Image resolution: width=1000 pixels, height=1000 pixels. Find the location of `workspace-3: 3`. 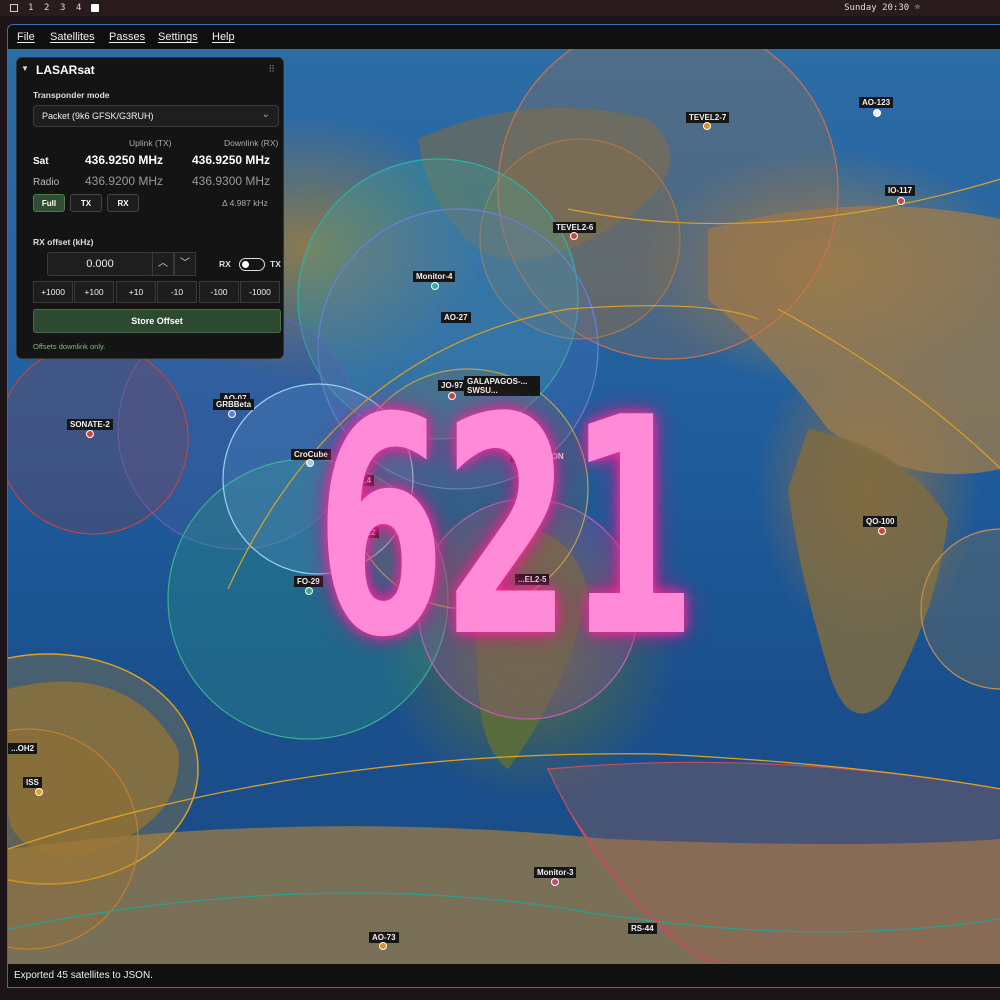

workspace-3: 3 is located at coordinates (62, 8).